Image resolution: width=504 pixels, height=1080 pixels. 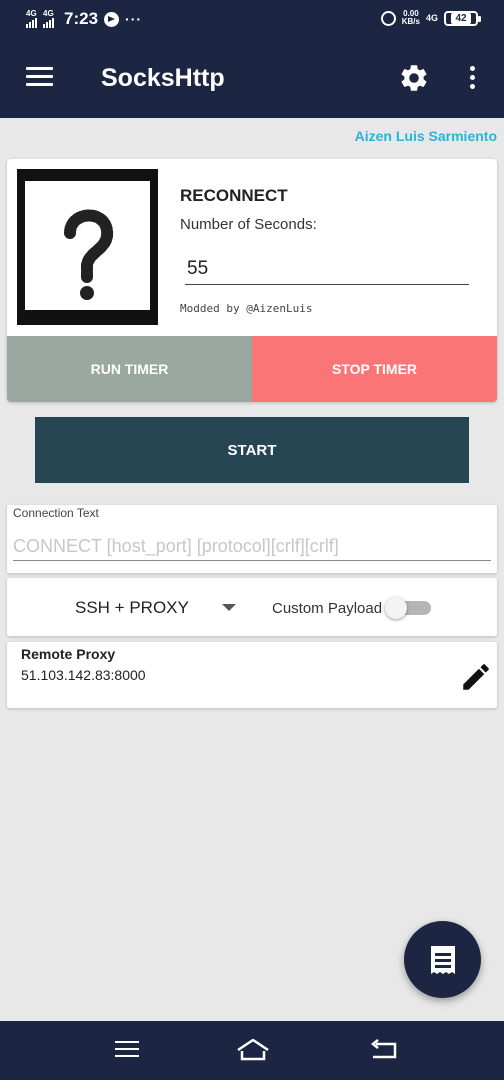 I want to click on run-timer-button: RUN TIMER, so click(x=129, y=369).